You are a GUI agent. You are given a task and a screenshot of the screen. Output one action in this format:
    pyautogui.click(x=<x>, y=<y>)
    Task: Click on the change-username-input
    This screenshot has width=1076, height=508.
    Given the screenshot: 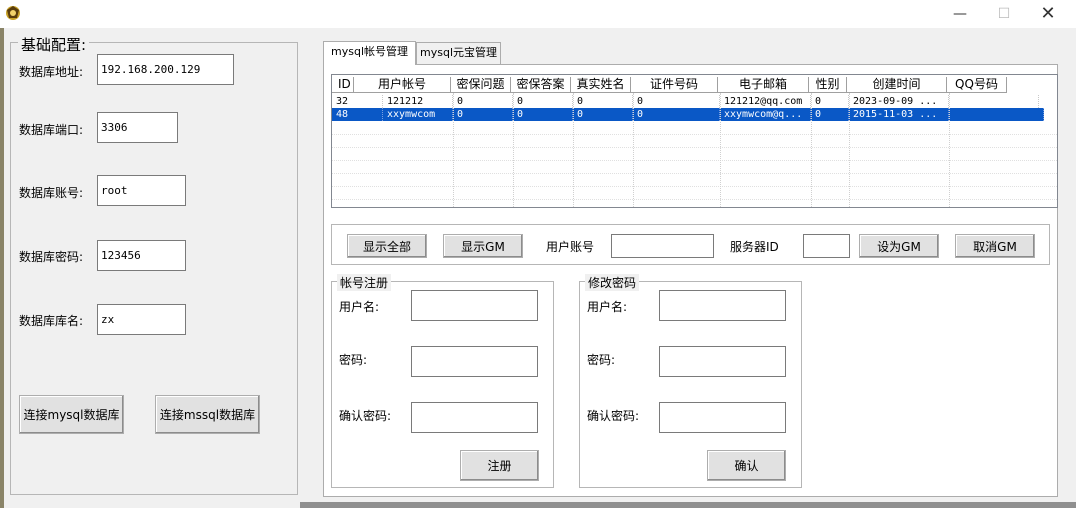 What is the action you would take?
    pyautogui.click(x=722, y=305)
    